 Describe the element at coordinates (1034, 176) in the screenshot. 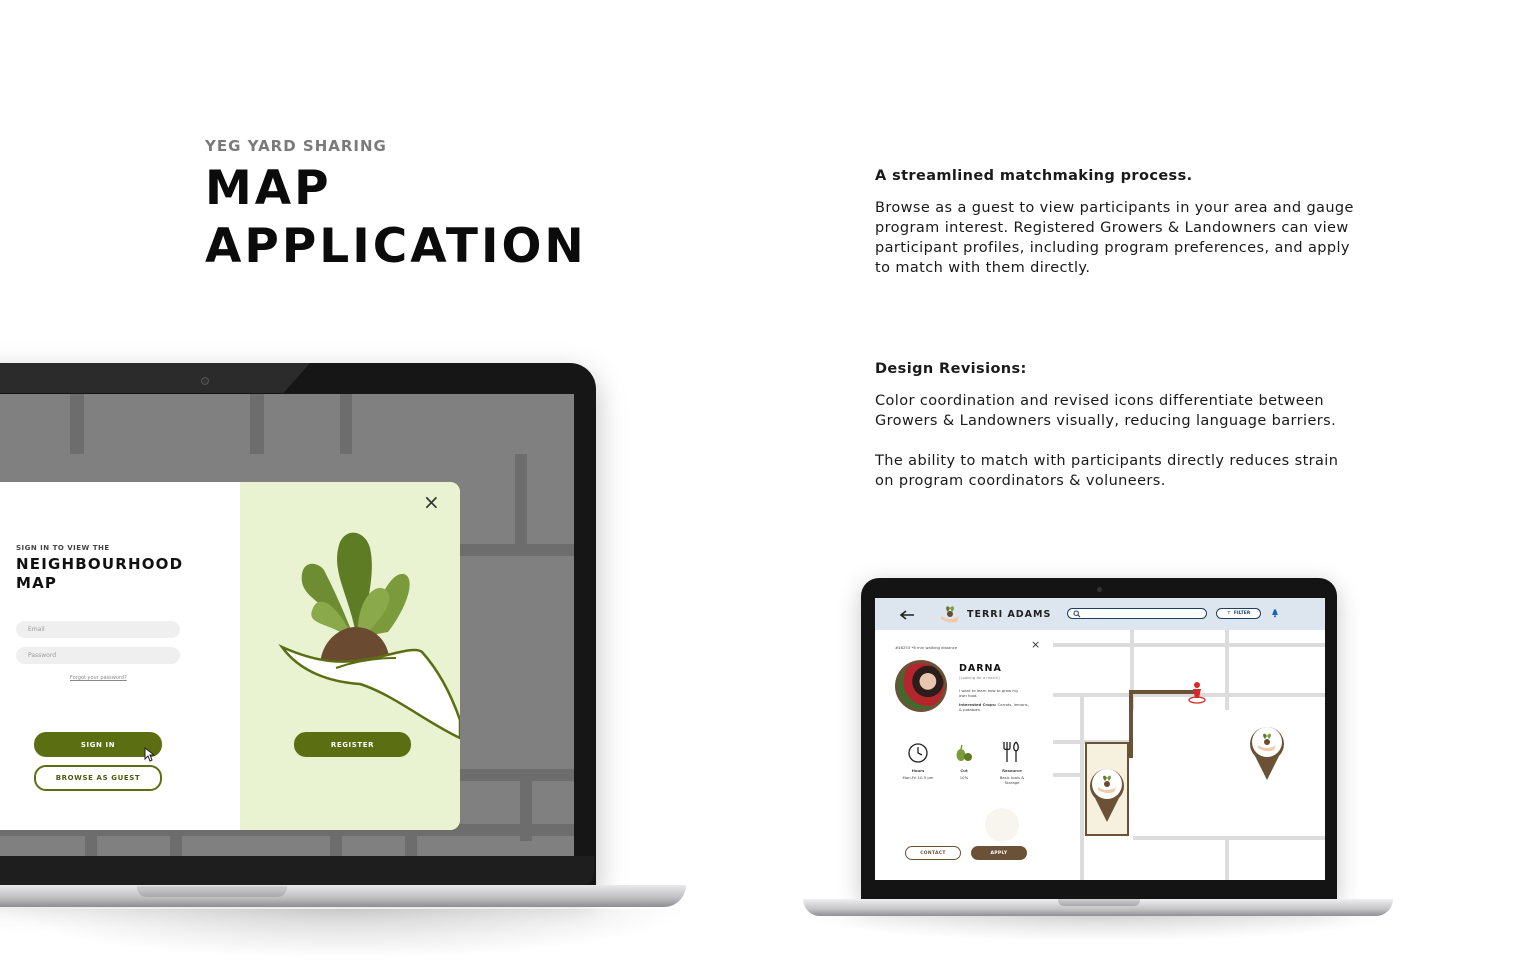

I see `description-heading: A streamlined matchmaking process.` at that location.